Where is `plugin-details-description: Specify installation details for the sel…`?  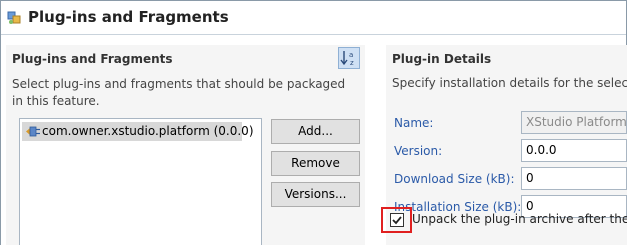 plugin-details-description: Specify installation details for the sel… is located at coordinates (509, 83).